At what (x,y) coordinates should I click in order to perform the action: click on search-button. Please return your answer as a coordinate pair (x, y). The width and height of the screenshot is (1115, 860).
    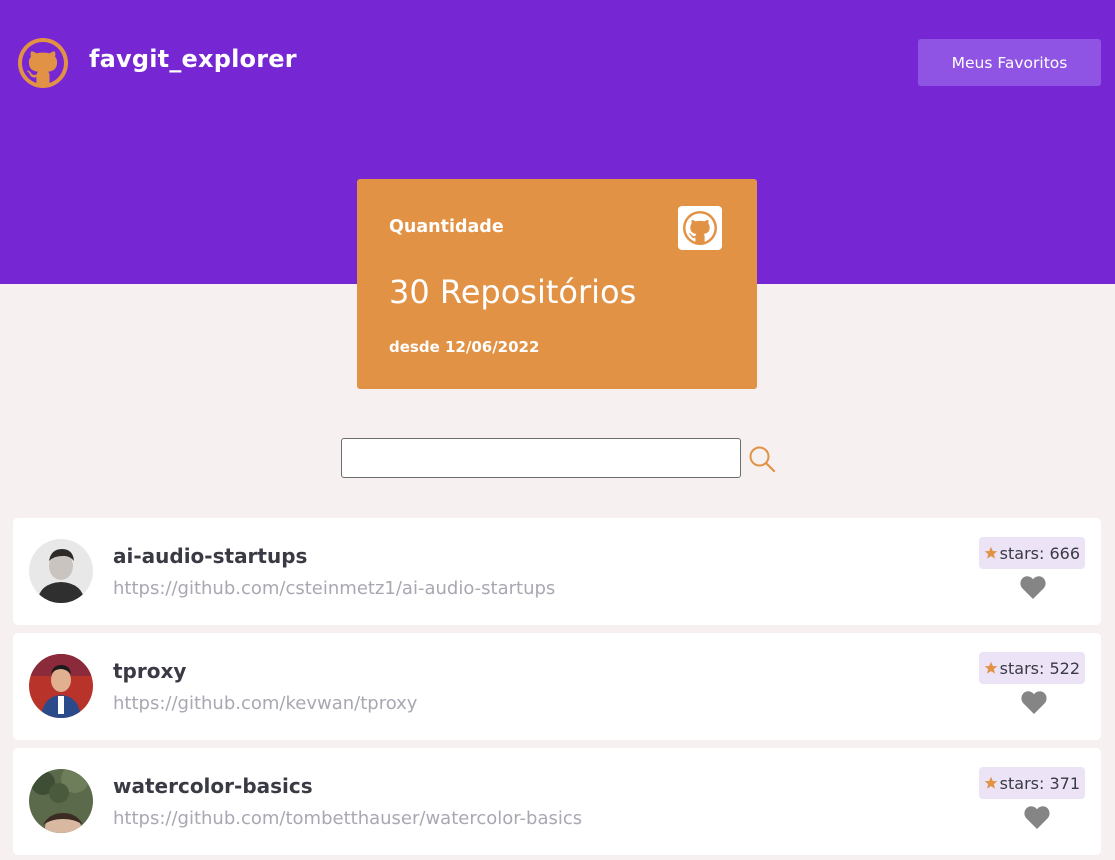
    Looking at the image, I should click on (762, 459).